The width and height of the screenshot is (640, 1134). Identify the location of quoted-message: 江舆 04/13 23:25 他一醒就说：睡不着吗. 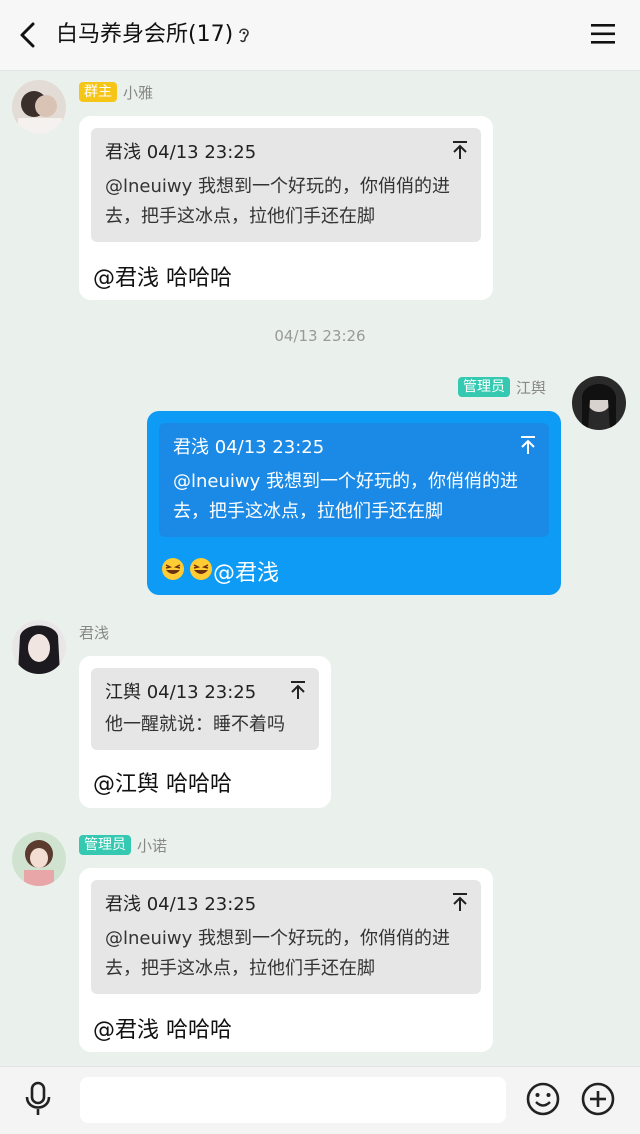
(205, 709).